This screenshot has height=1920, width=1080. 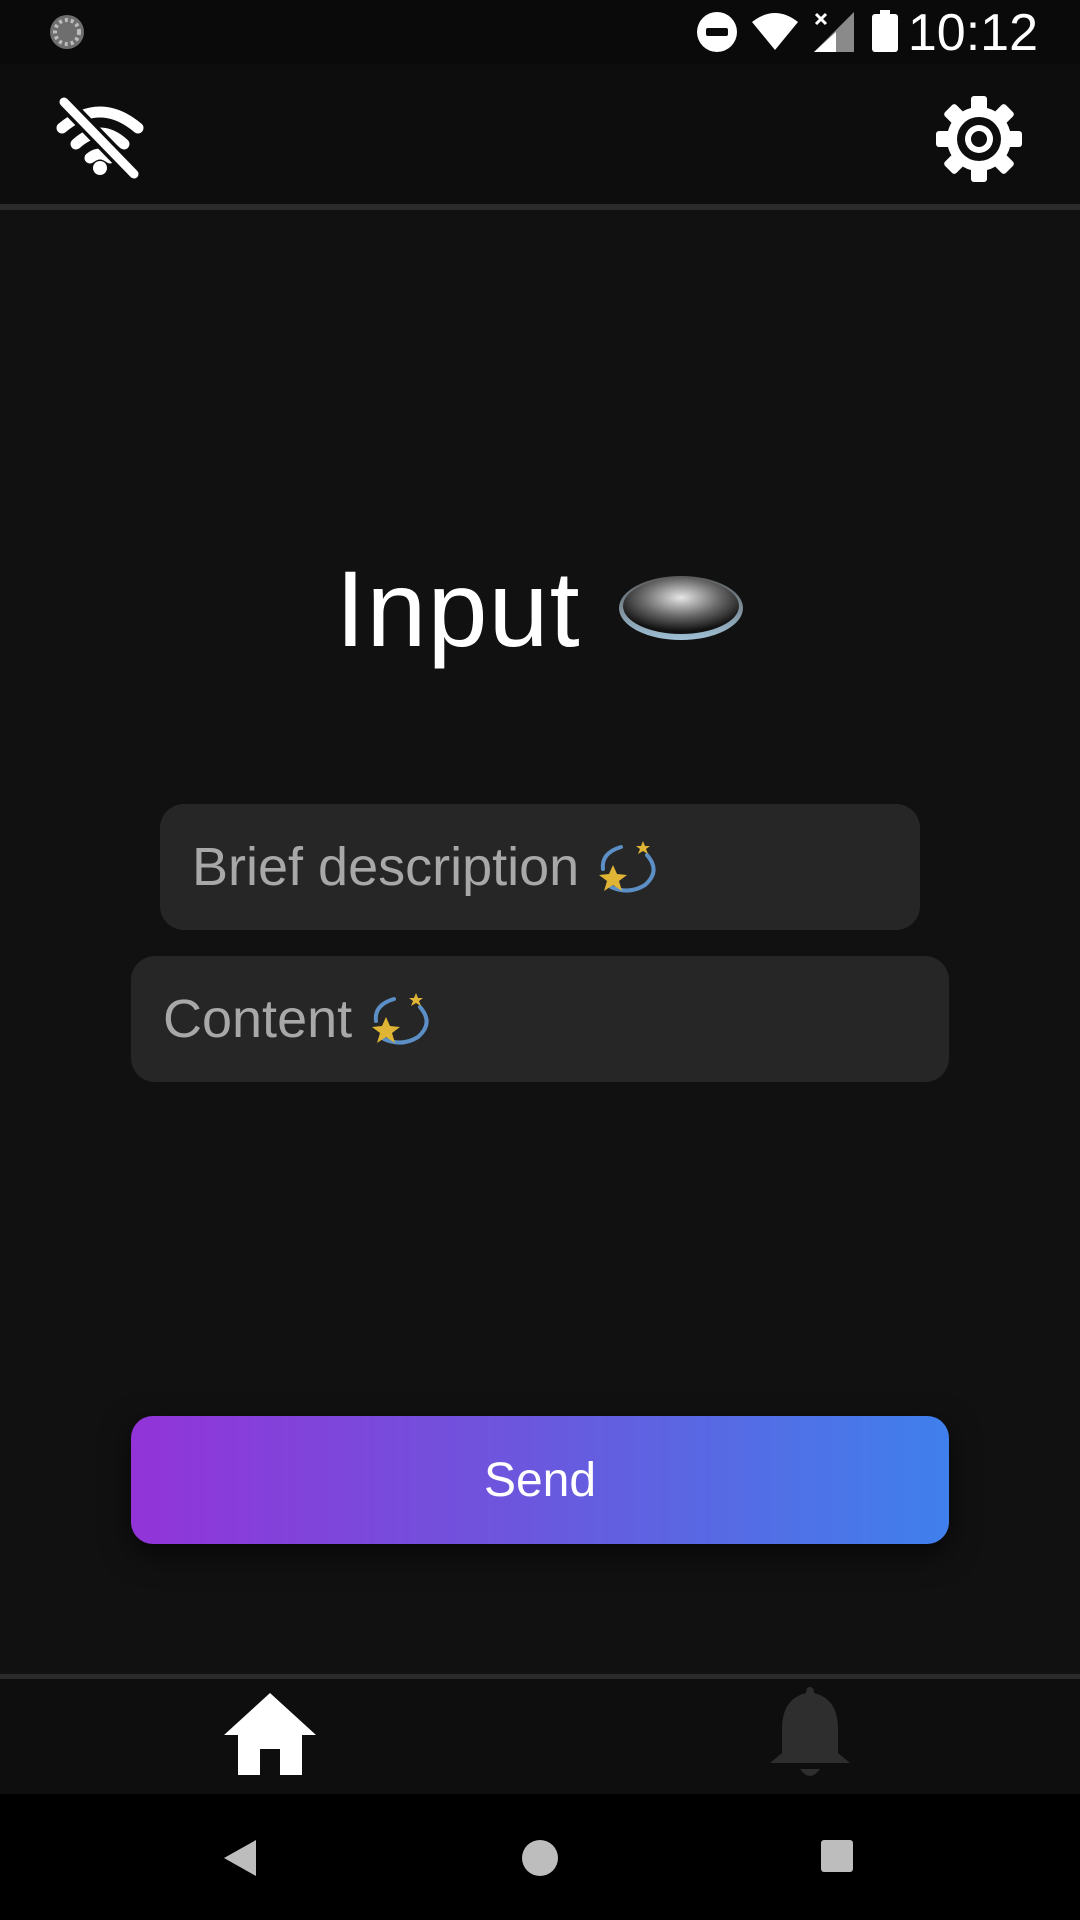 What do you see at coordinates (834, 32) in the screenshot?
I see `cellular-no-signal-icon` at bounding box center [834, 32].